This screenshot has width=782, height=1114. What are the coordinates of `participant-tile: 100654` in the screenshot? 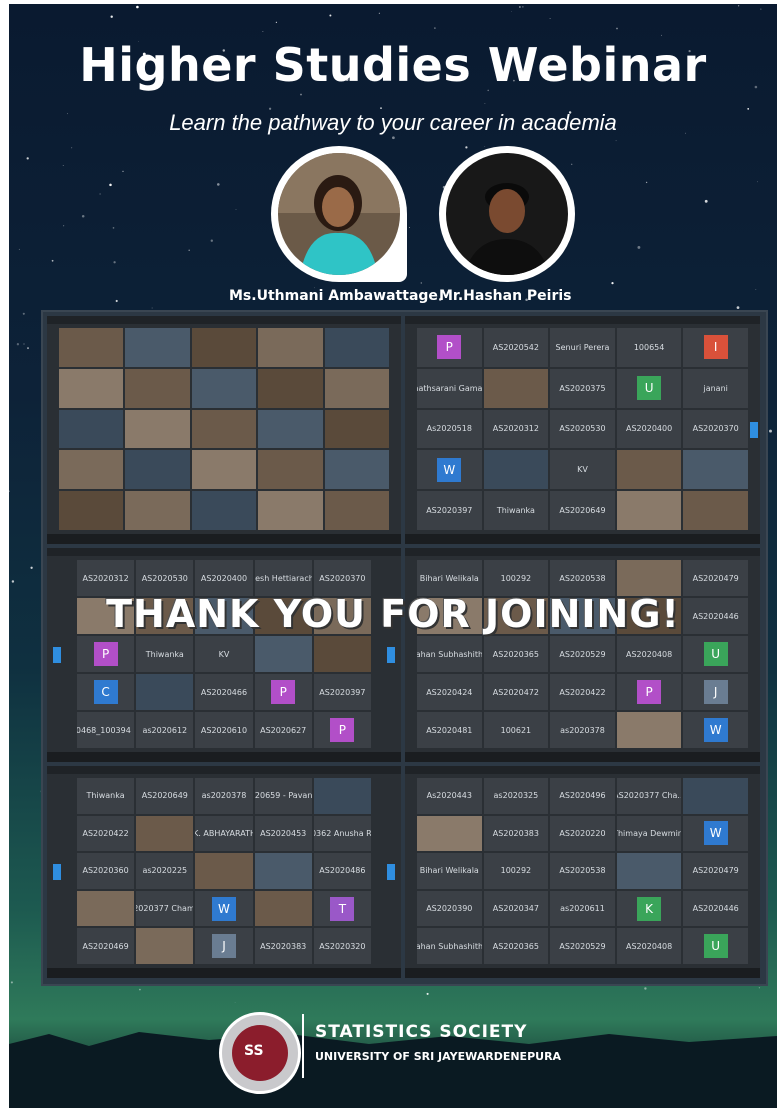 It's located at (649, 347).